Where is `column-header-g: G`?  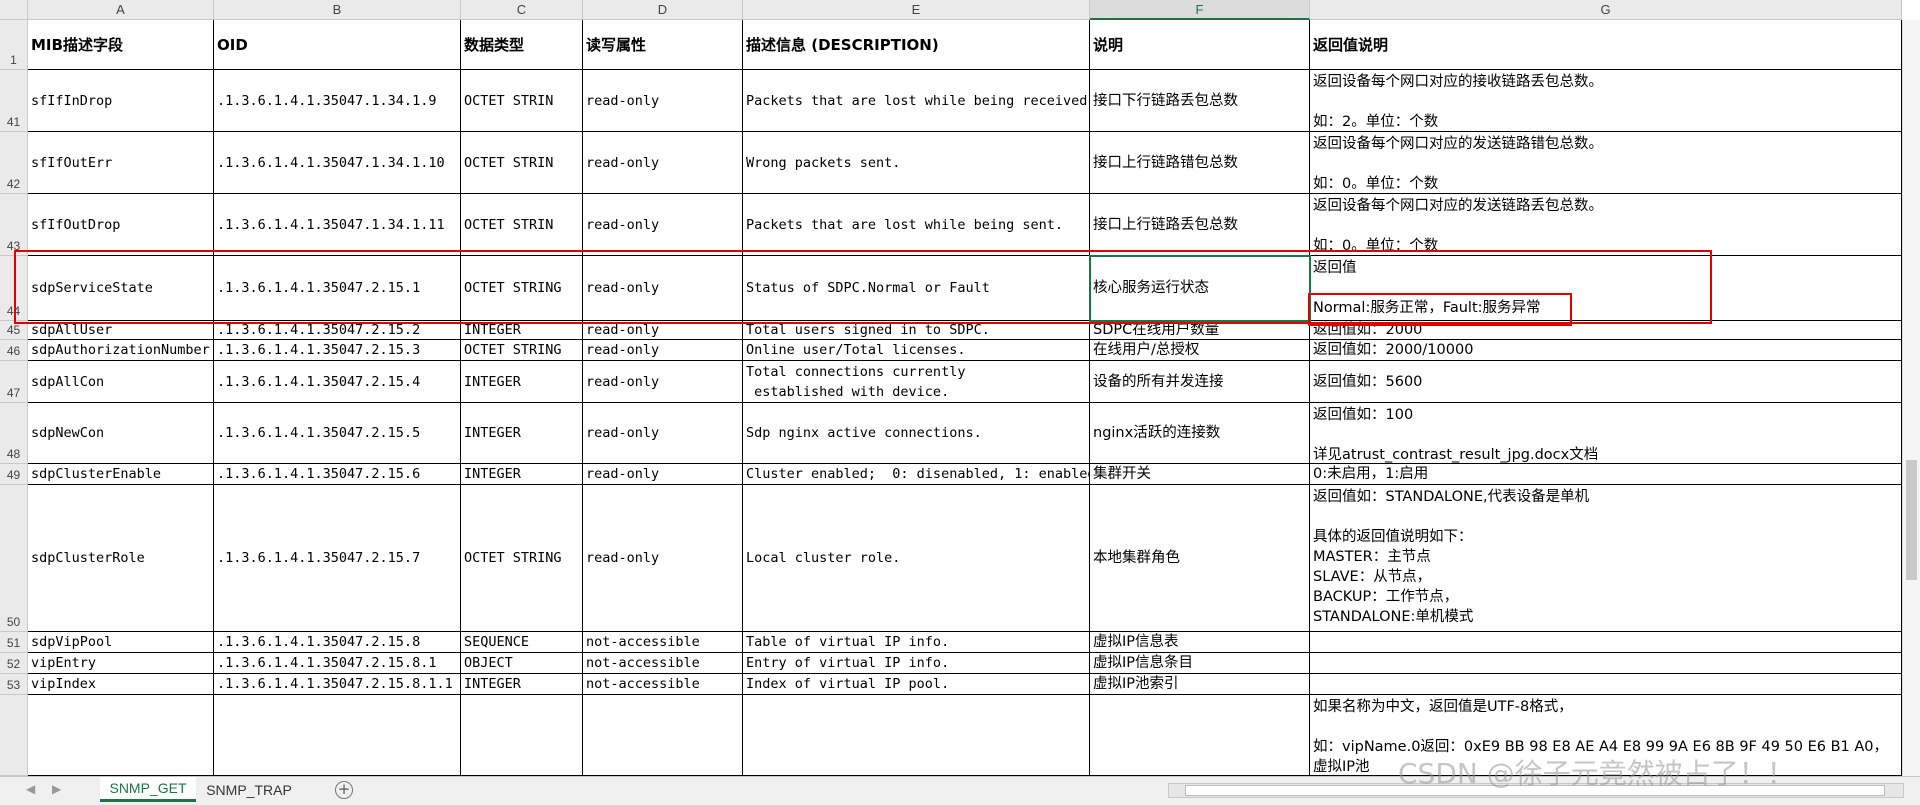 column-header-g: G is located at coordinates (1606, 10).